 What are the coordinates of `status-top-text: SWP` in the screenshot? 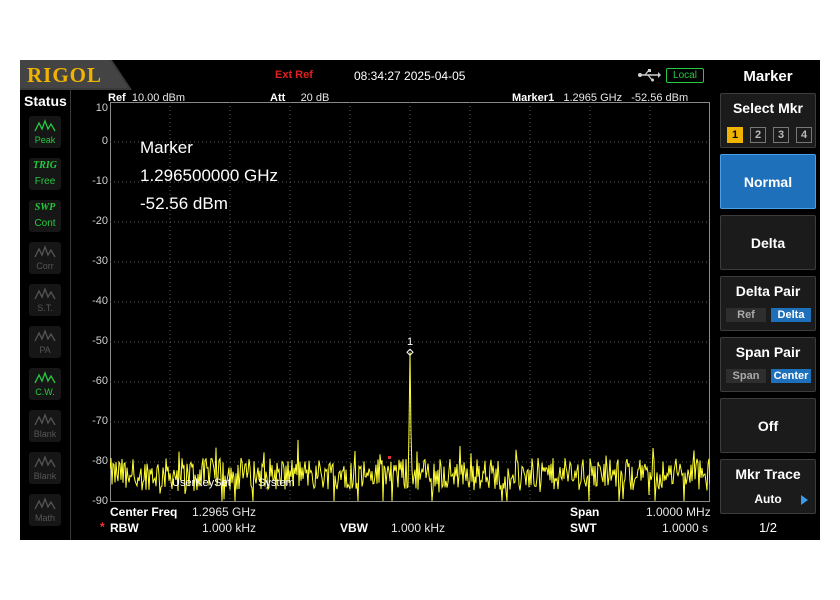 It's located at (45, 207).